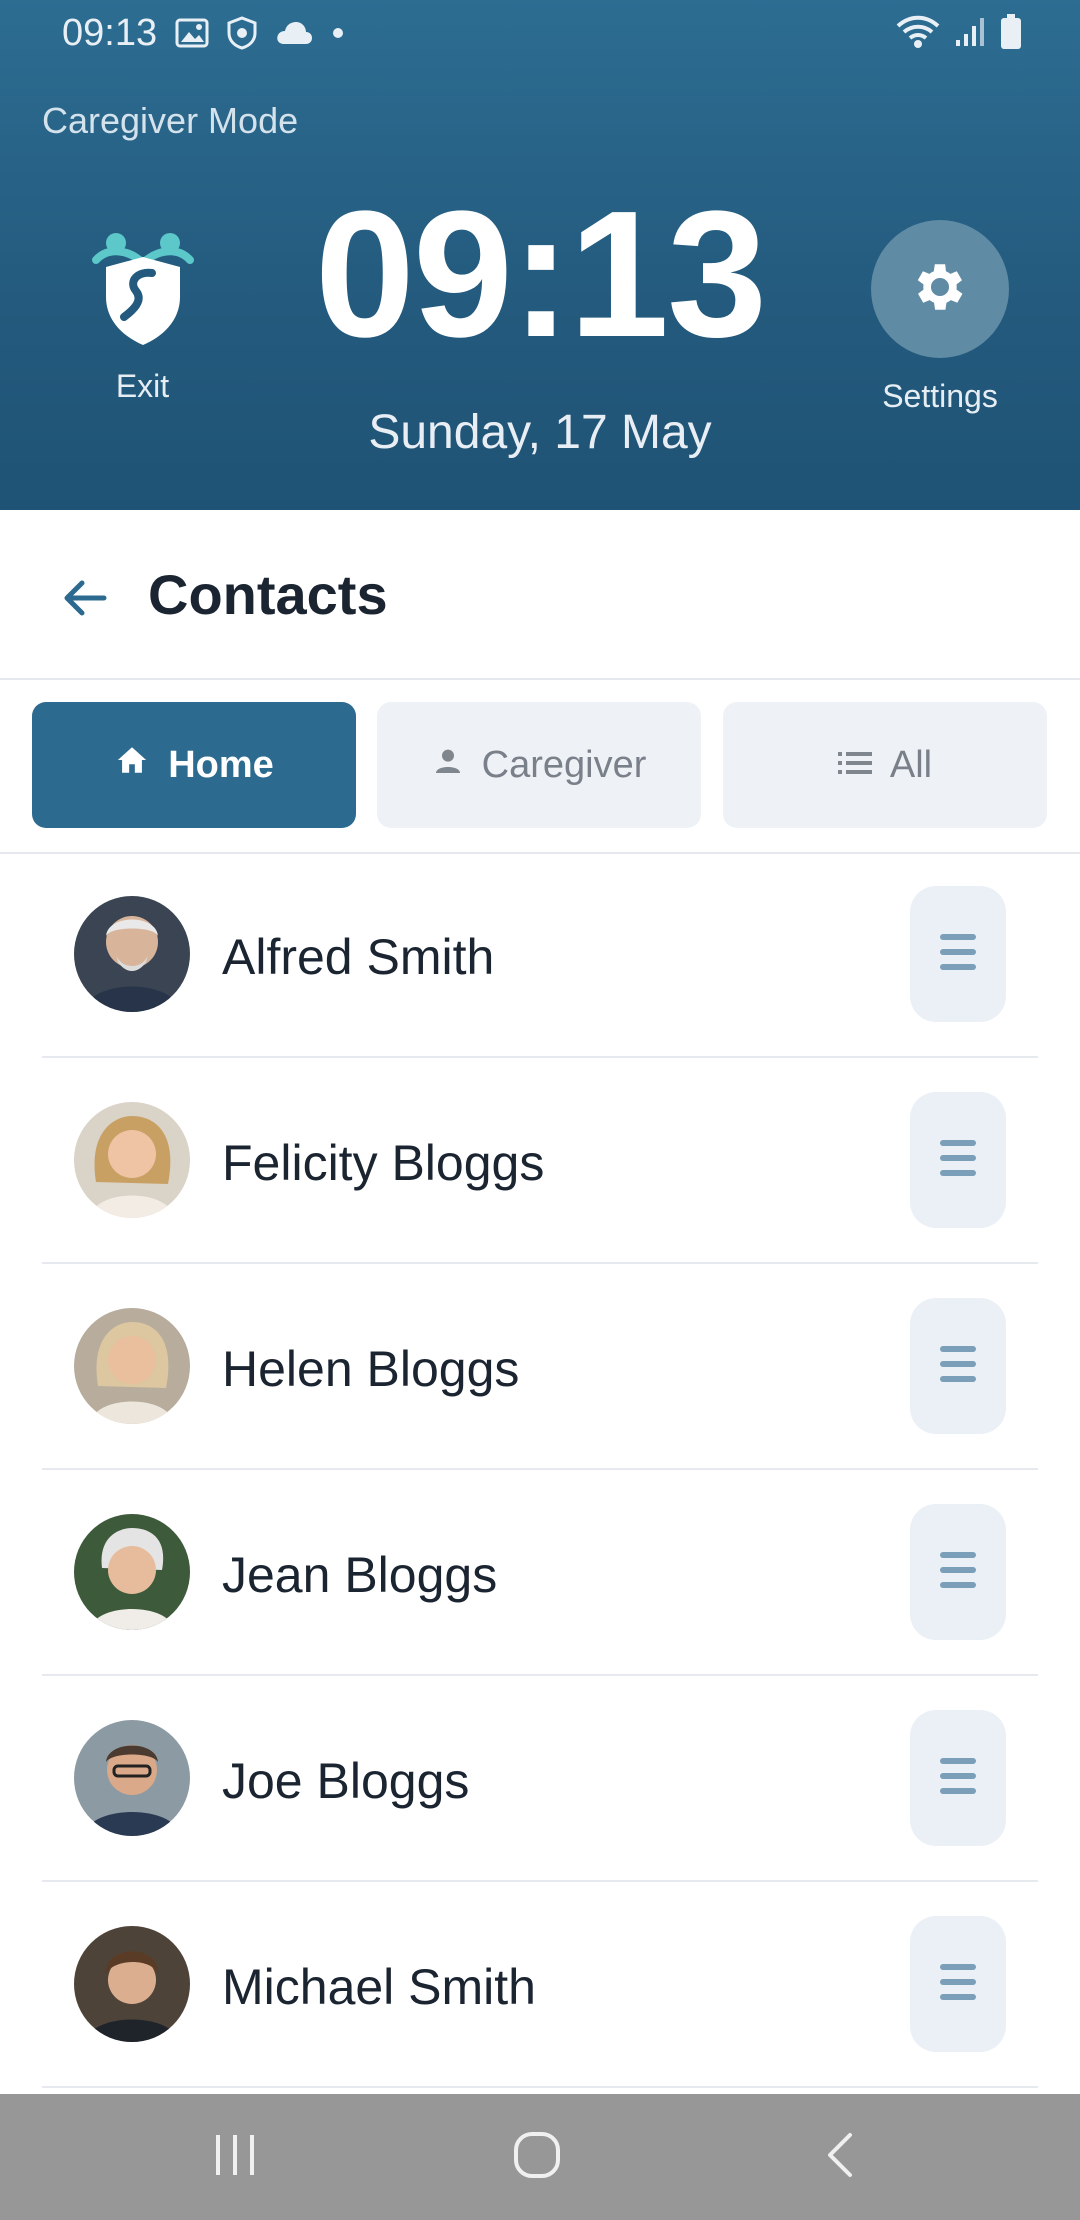  I want to click on filter-tabs: Home Caregiver All, so click(540, 767).